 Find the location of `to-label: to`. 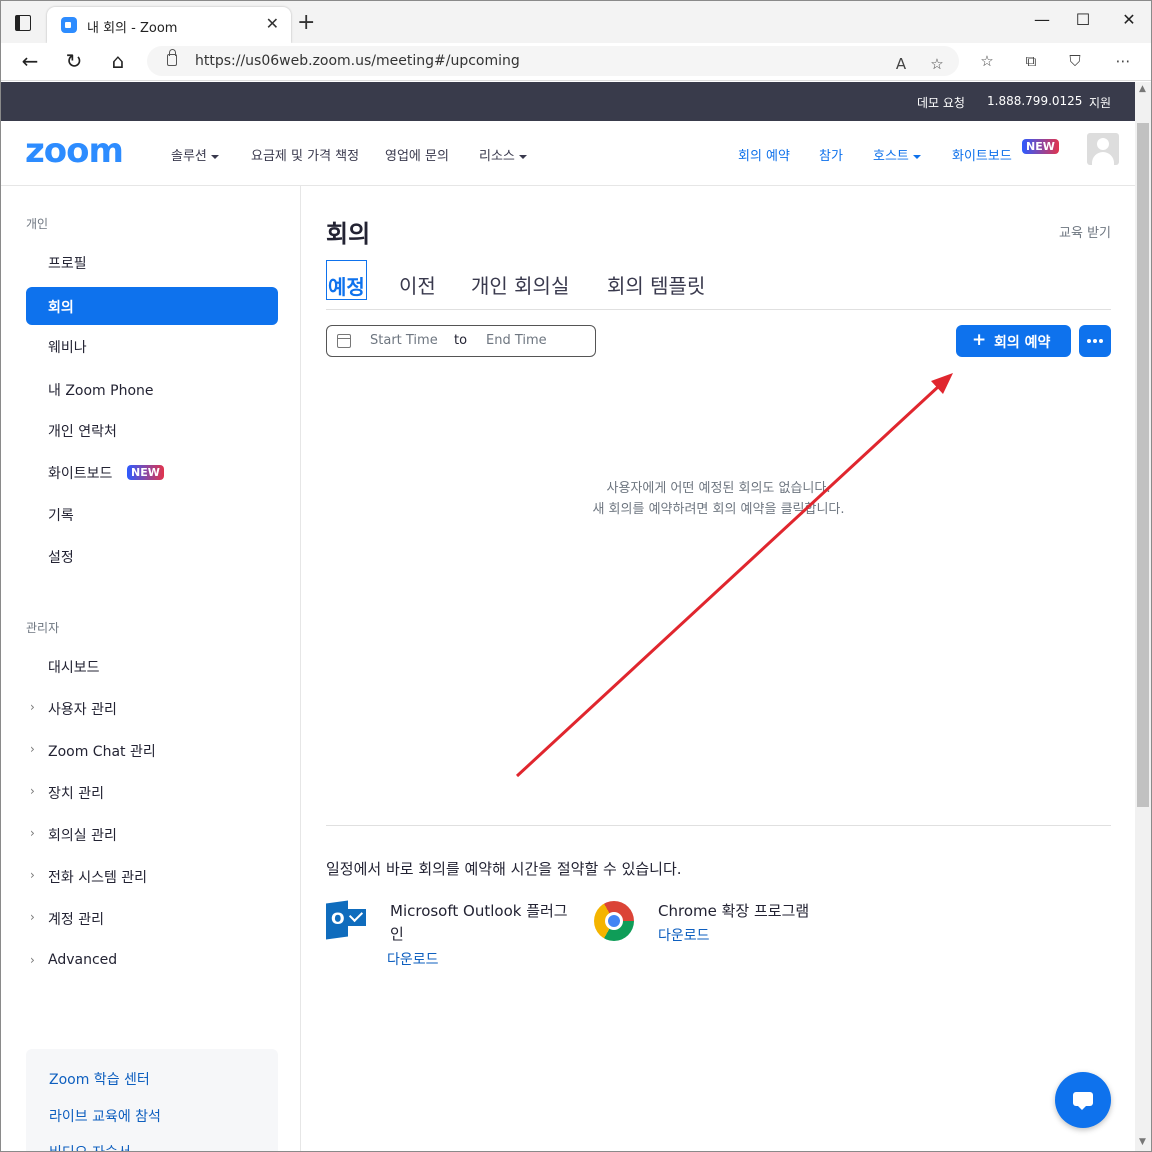

to-label: to is located at coordinates (461, 340).